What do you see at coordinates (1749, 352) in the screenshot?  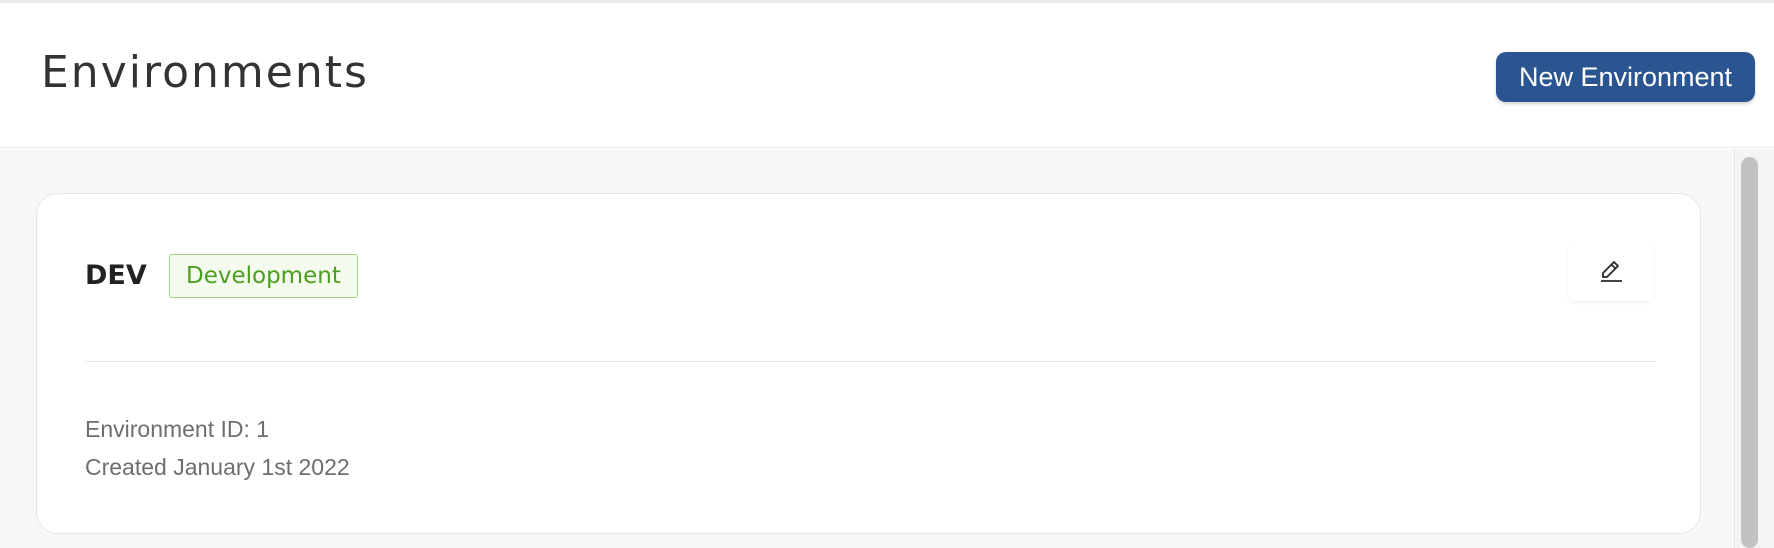 I see `scrollbar-thumb` at bounding box center [1749, 352].